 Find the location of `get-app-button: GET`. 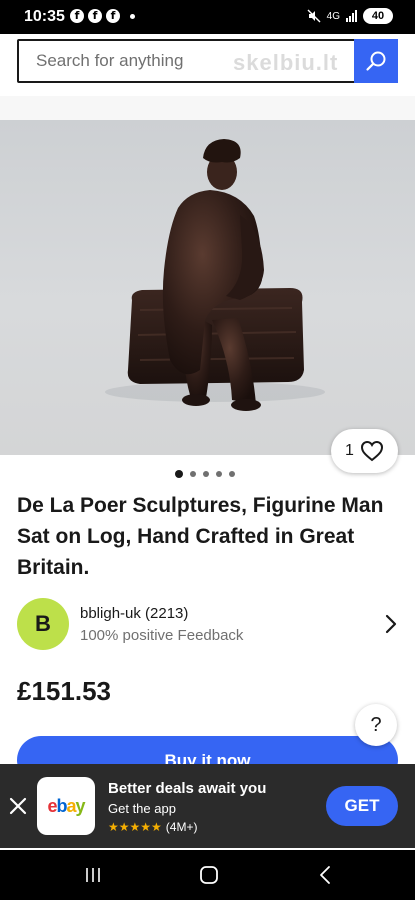

get-app-button: GET is located at coordinates (362, 806).